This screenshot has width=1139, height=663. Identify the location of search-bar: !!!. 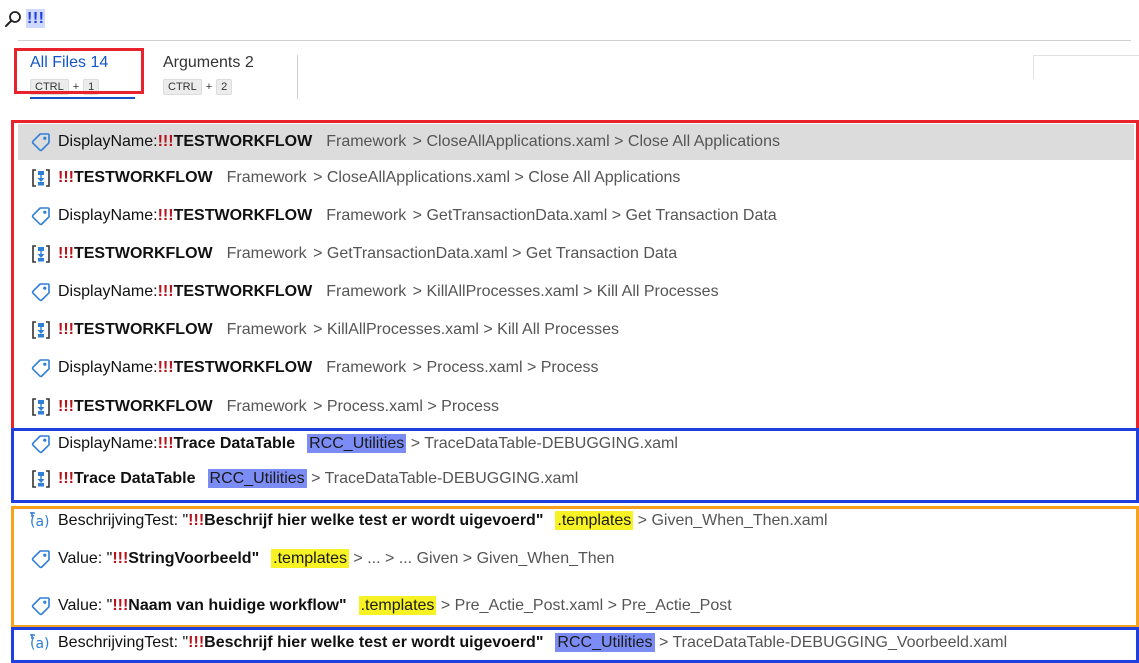
(569, 19).